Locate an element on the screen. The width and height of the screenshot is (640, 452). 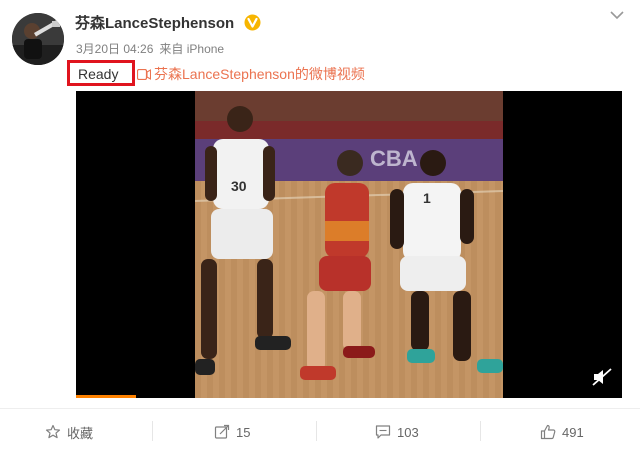
avatar is located at coordinates (38, 39).